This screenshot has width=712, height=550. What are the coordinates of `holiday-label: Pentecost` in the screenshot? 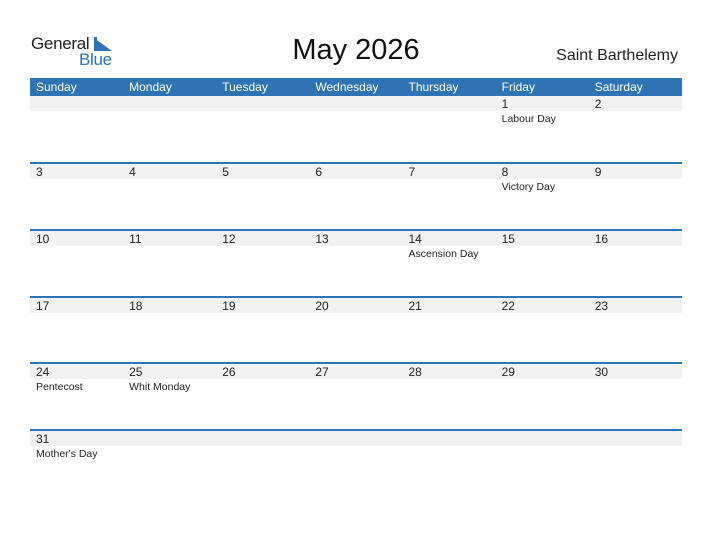 It's located at (59, 387).